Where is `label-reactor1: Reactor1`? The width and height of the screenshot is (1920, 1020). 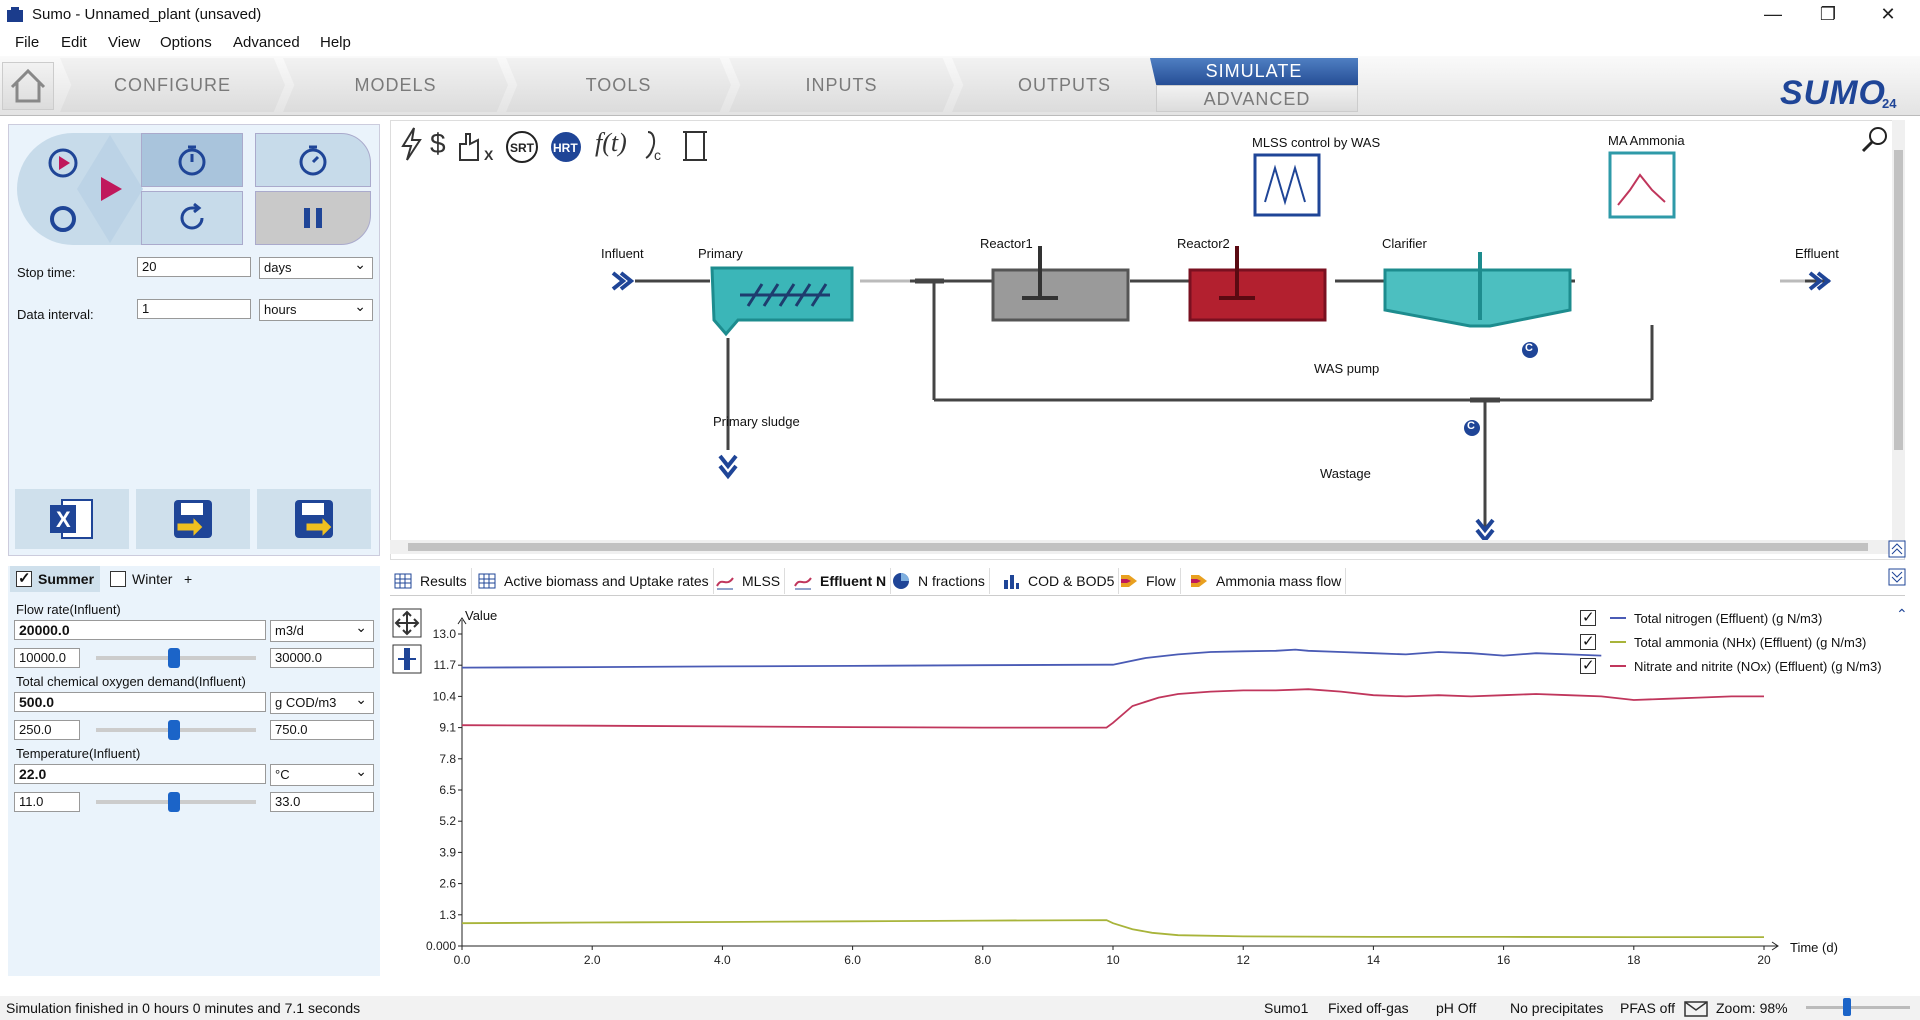
label-reactor1: Reactor1 is located at coordinates (1006, 243).